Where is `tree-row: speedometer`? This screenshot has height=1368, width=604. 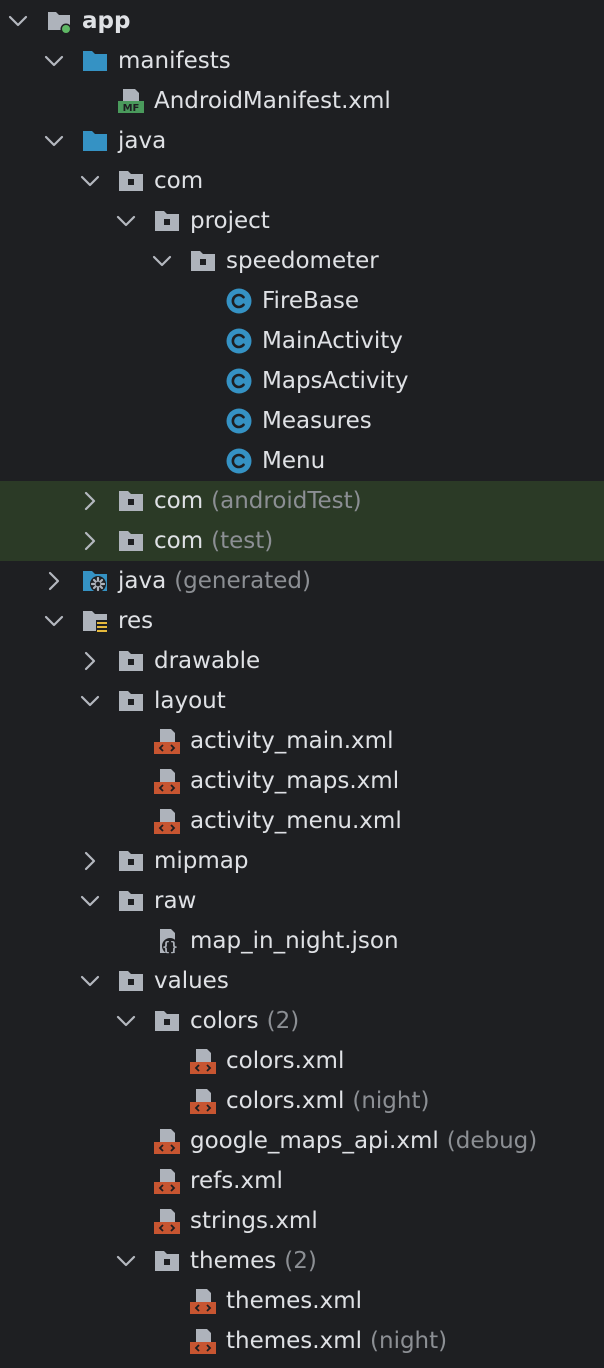 tree-row: speedometer is located at coordinates (302, 261).